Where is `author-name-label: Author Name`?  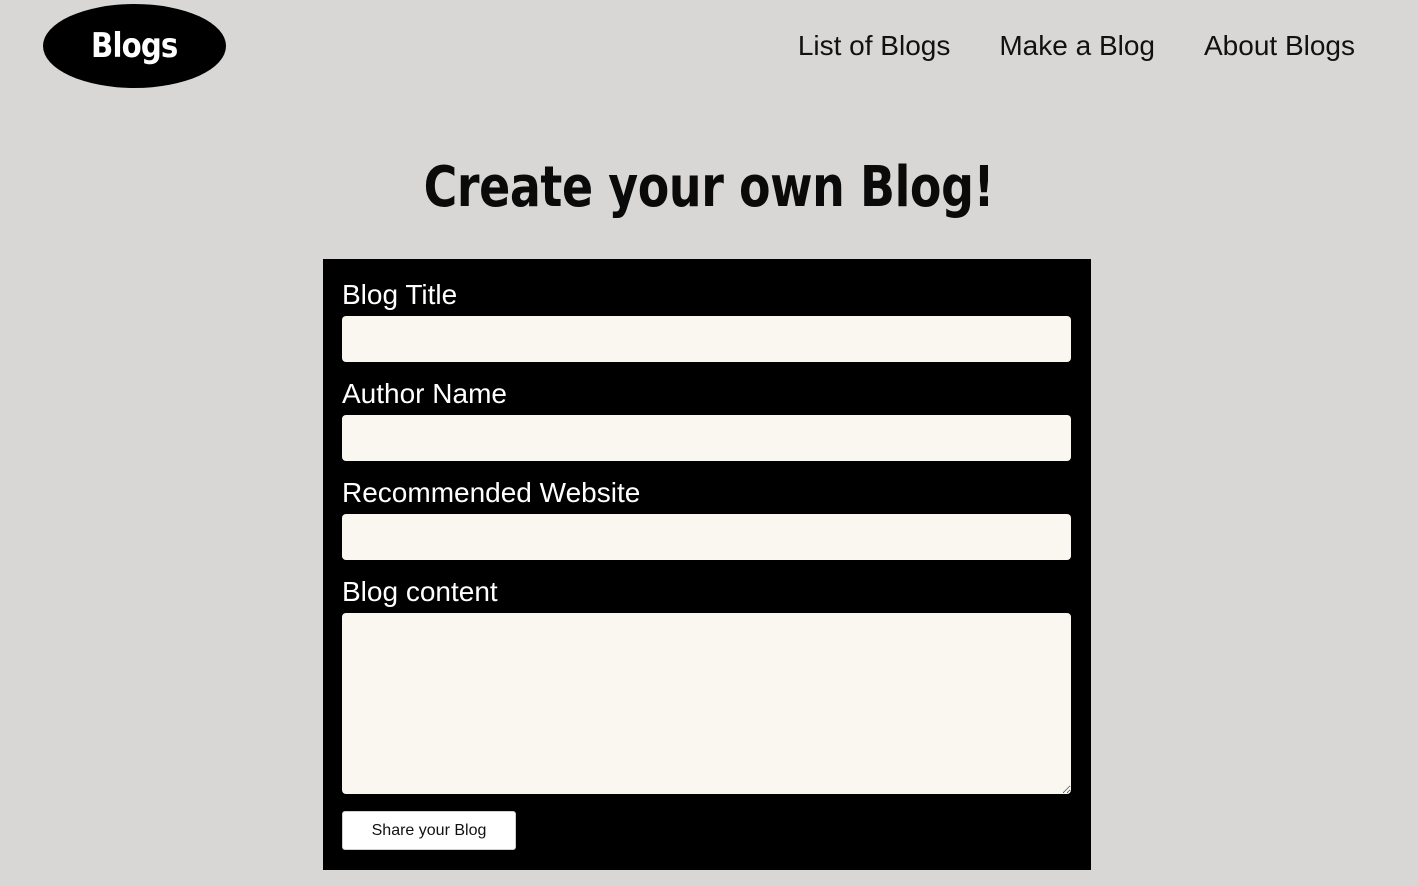
author-name-label: Author Name is located at coordinates (424, 393).